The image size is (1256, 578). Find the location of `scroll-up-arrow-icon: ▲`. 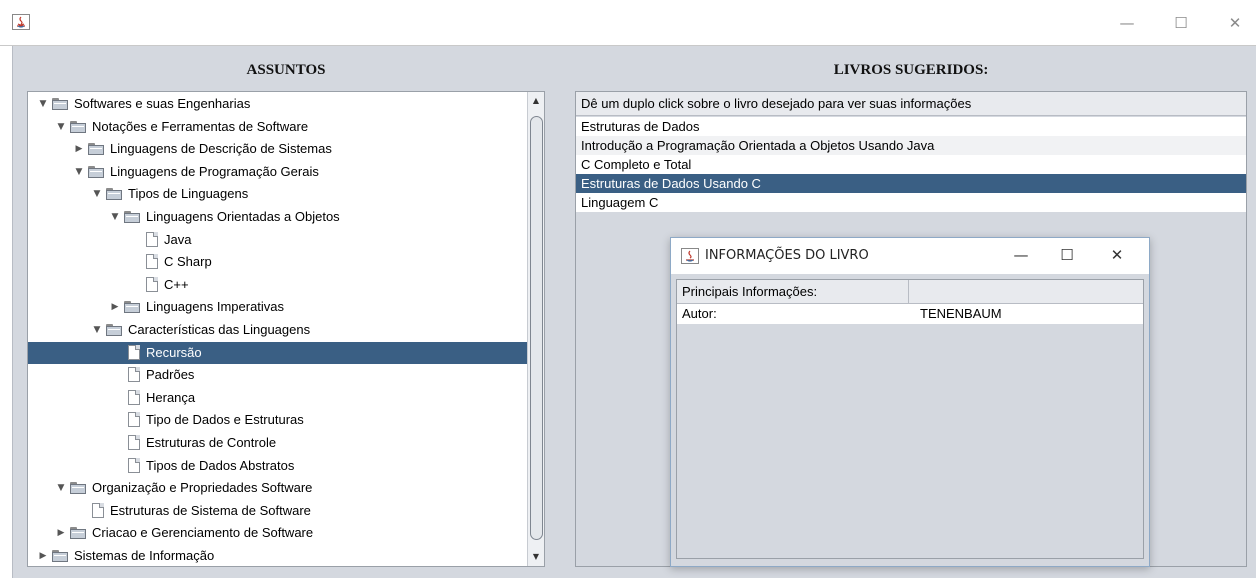

scroll-up-arrow-icon: ▲ is located at coordinates (536, 101).